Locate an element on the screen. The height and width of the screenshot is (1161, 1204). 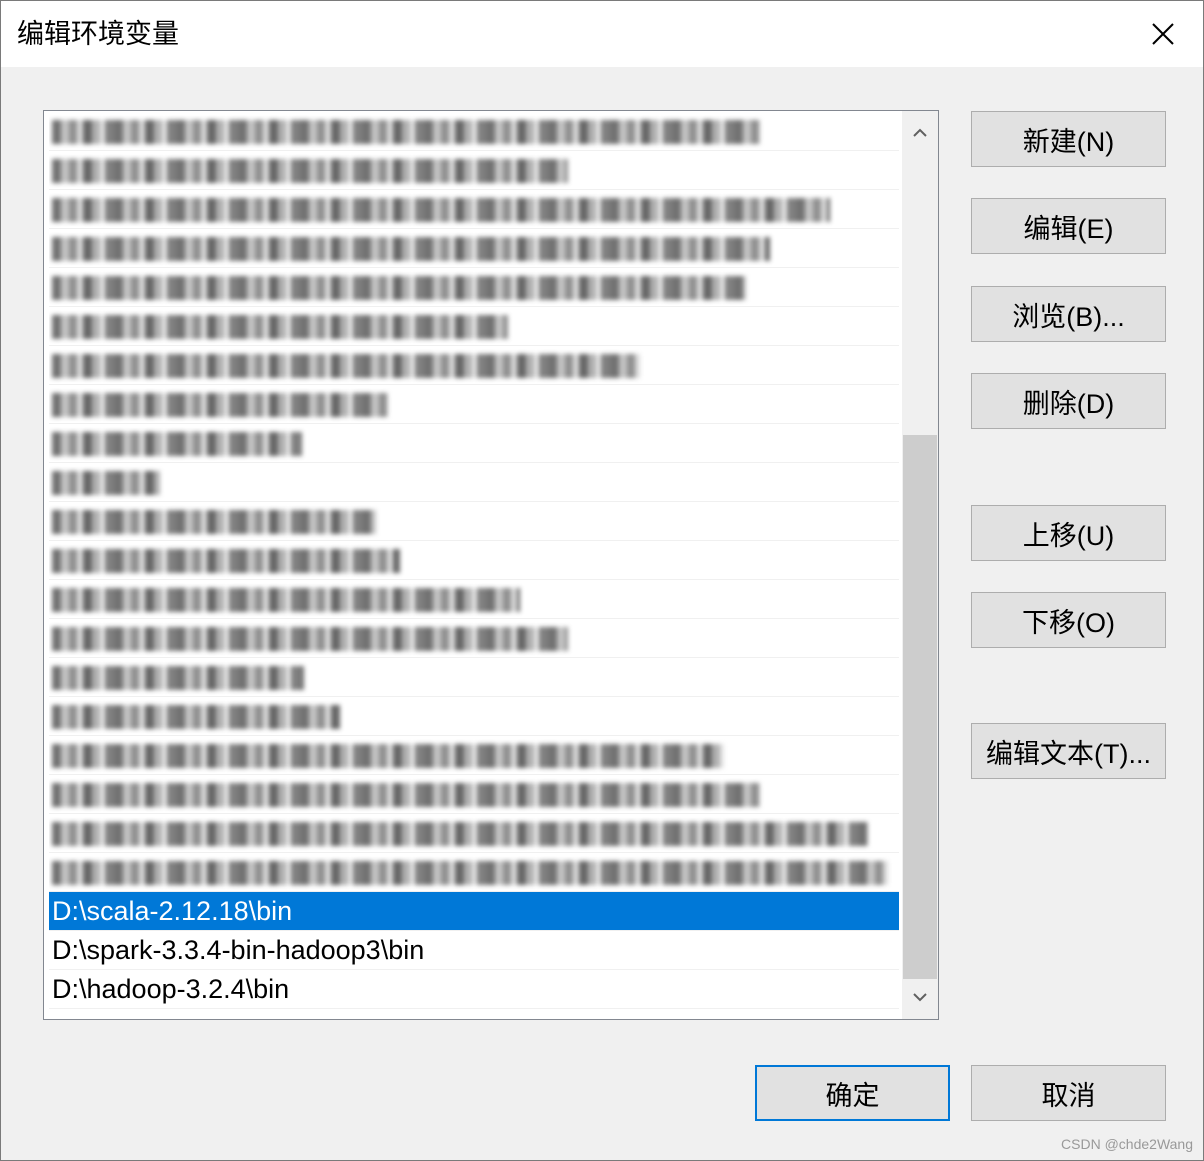
cancel-button: 取消 is located at coordinates (1068, 1093).